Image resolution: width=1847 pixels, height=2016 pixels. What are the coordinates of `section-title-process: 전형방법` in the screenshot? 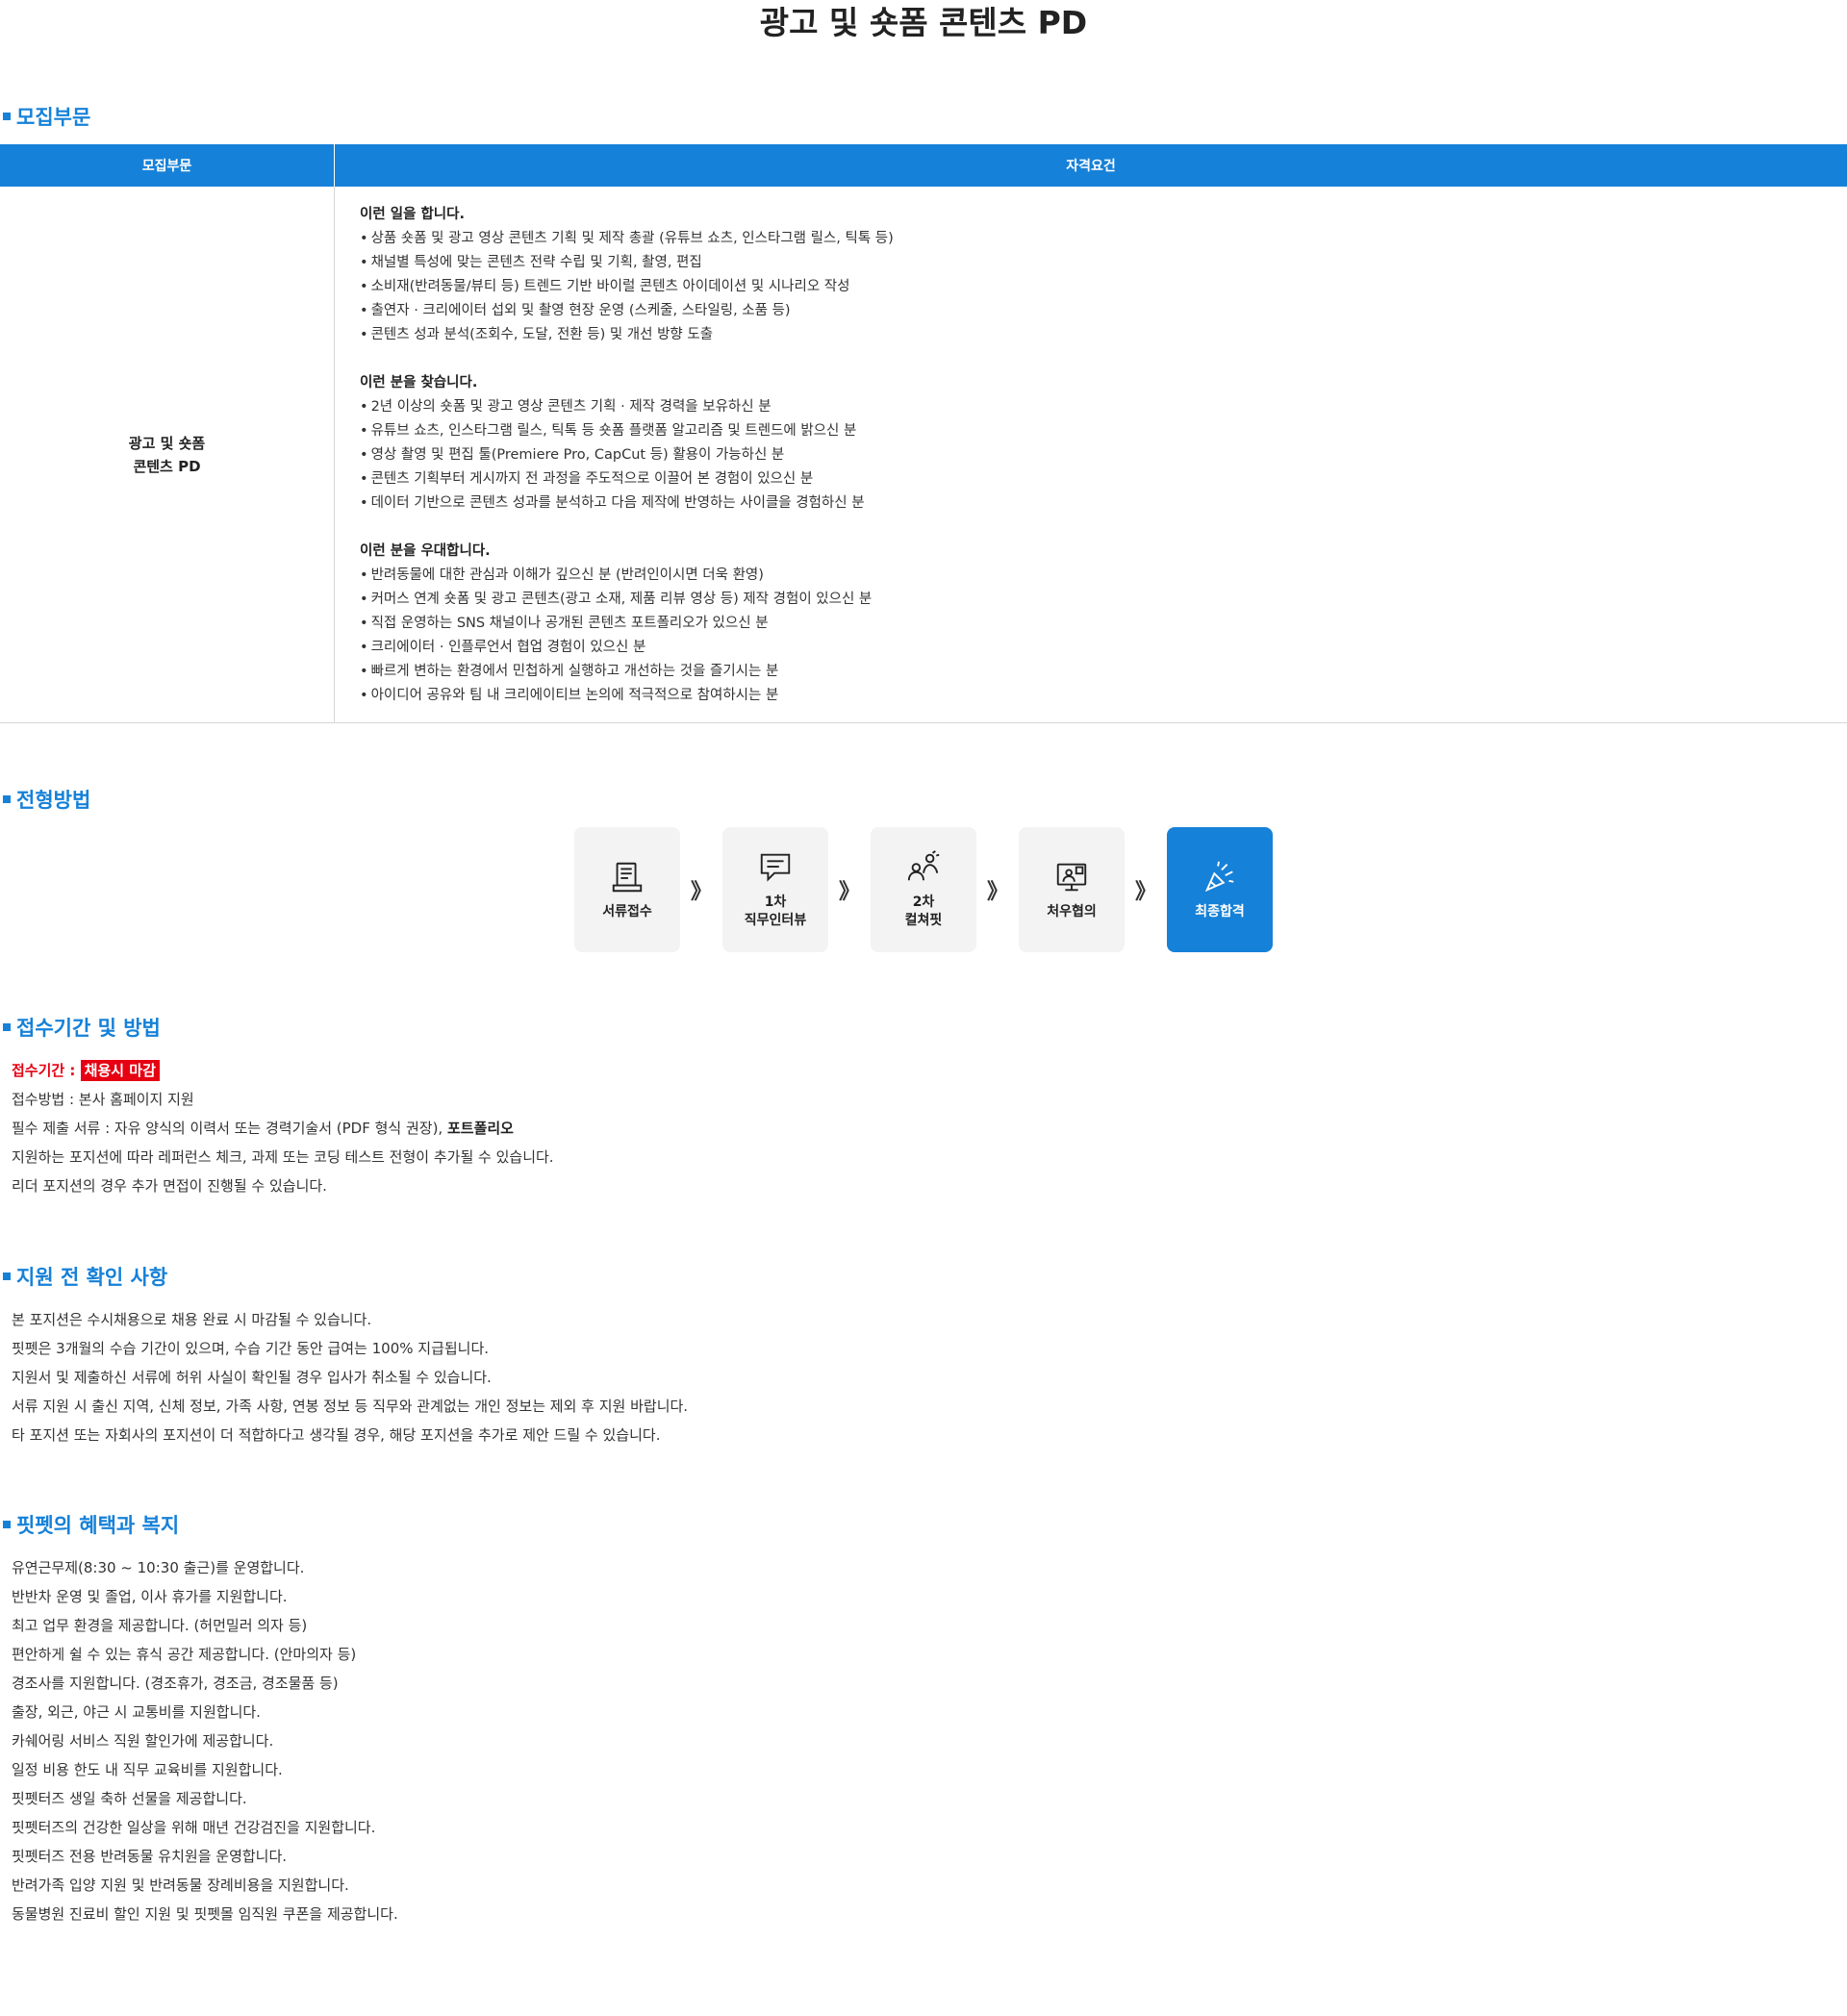 It's located at (45, 800).